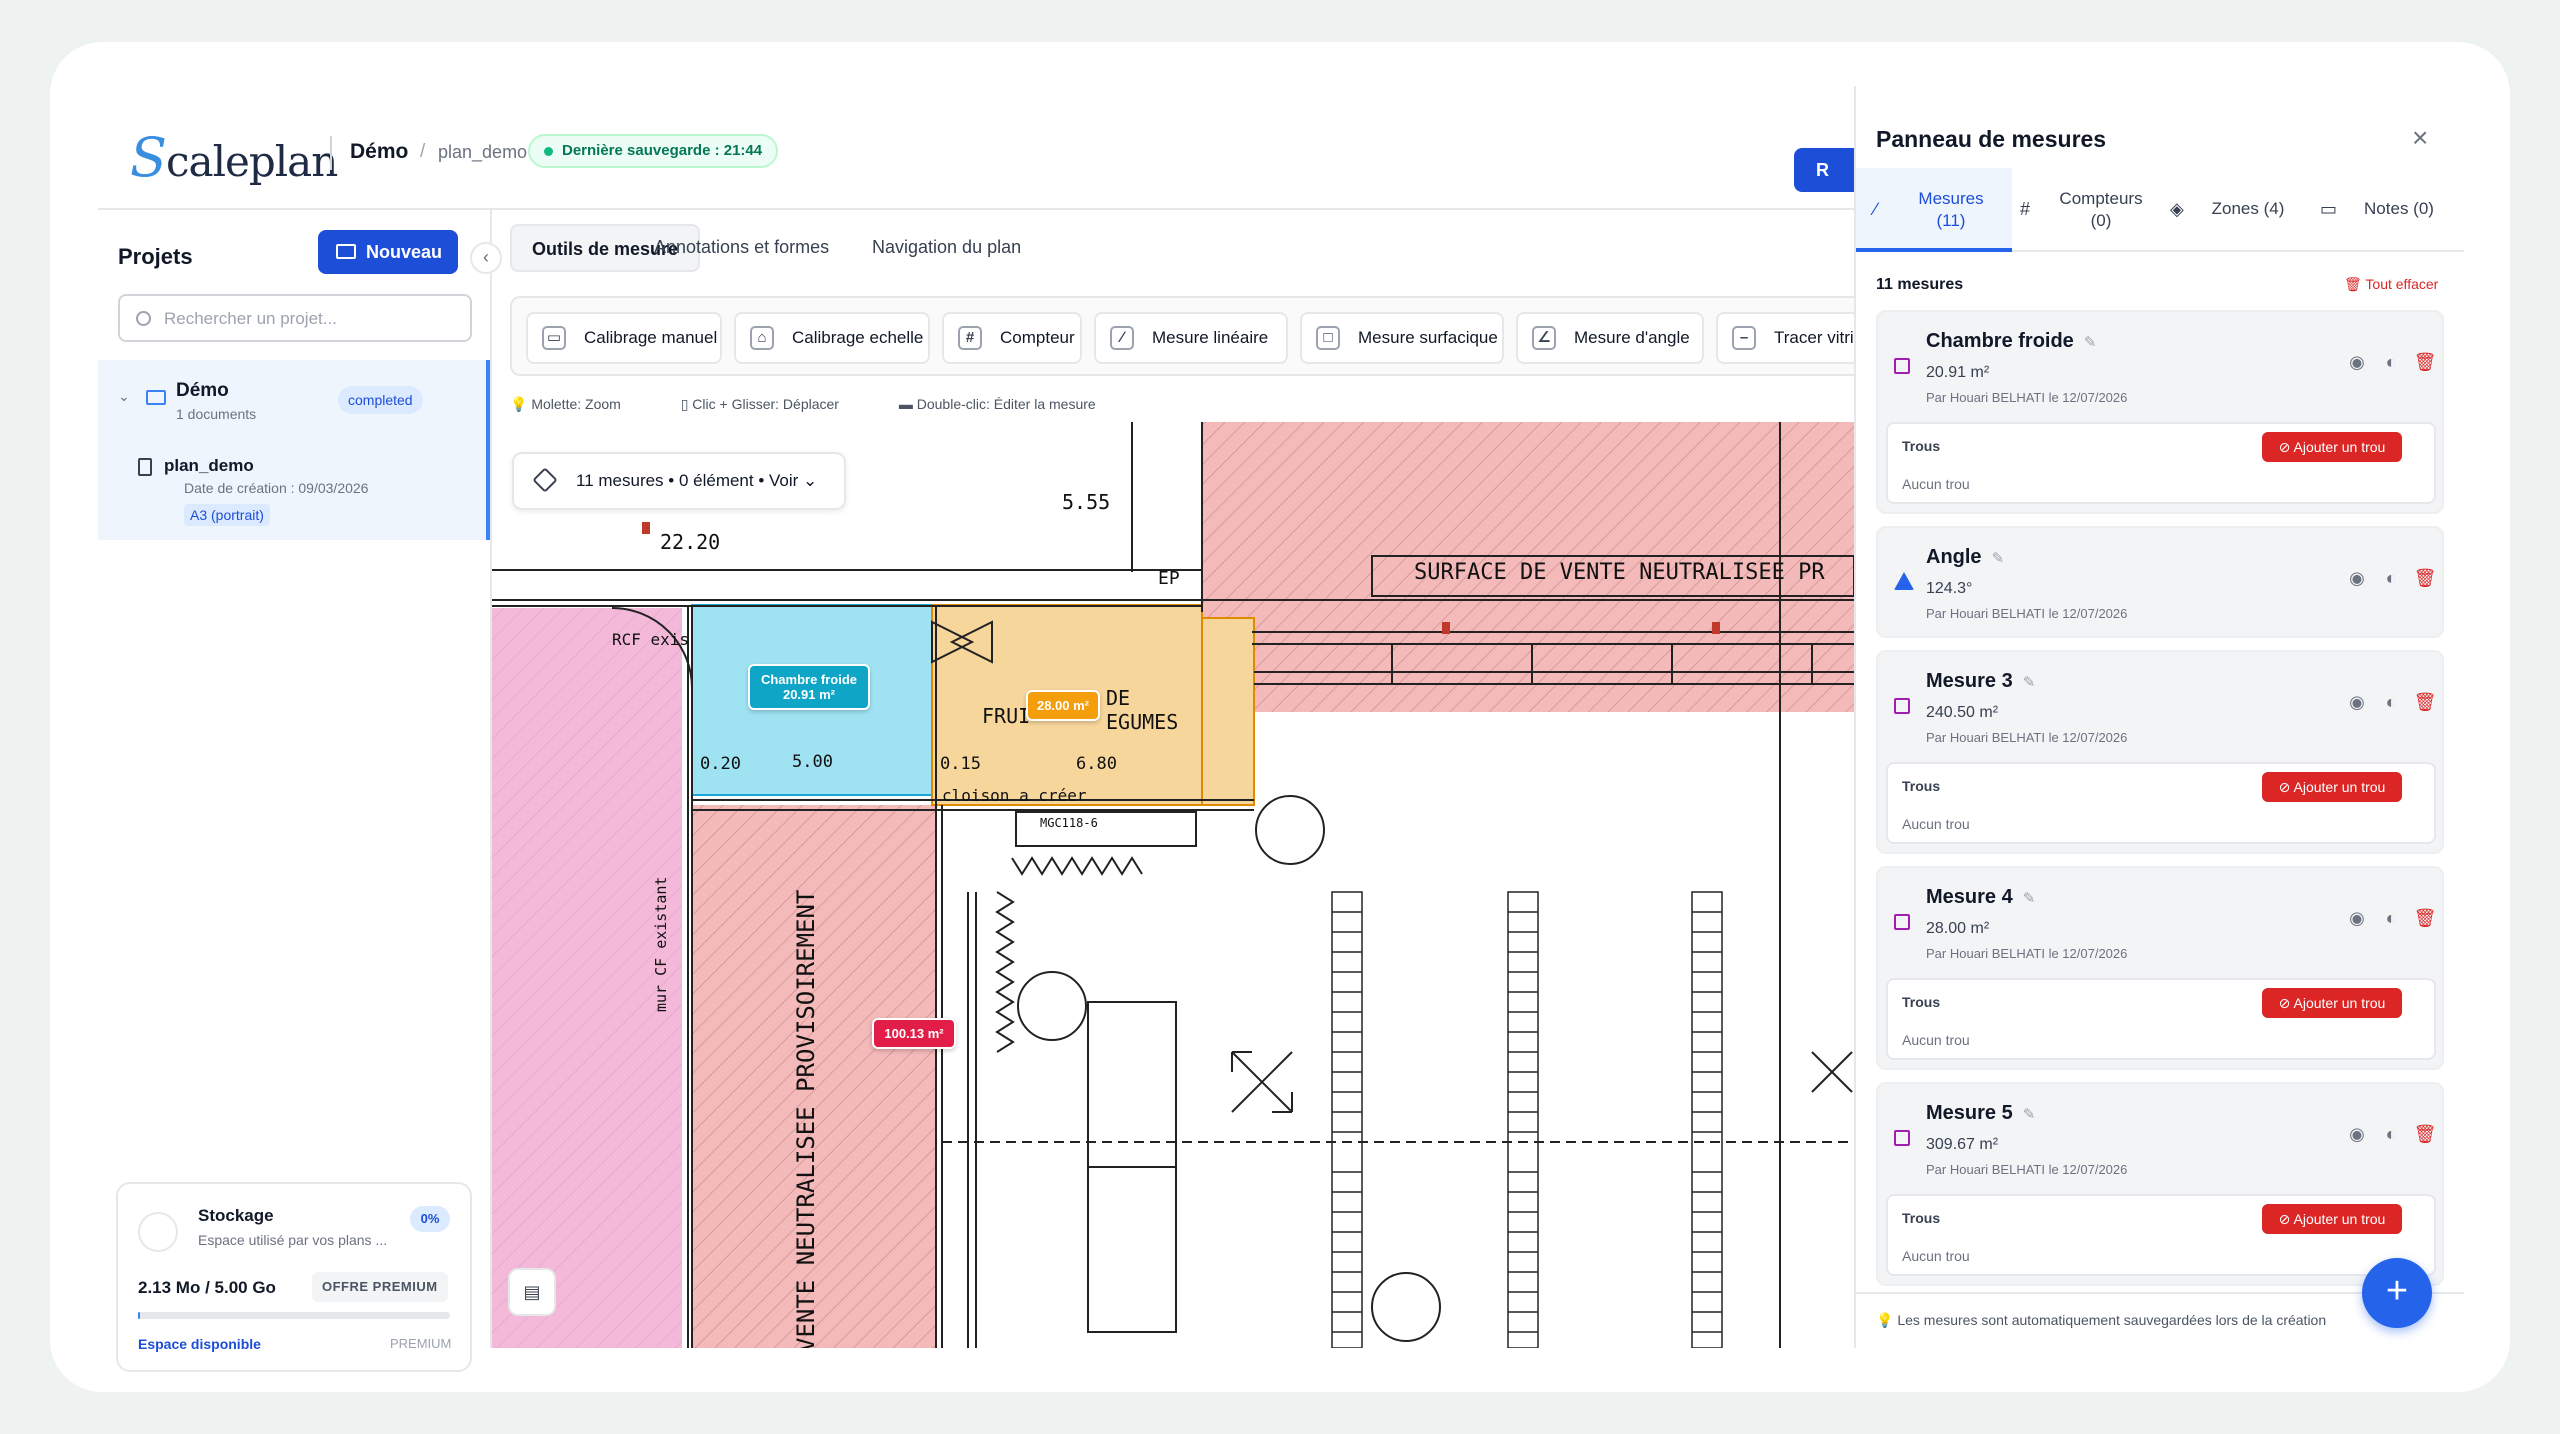  What do you see at coordinates (548, 151) in the screenshot?
I see `status-dot-icon` at bounding box center [548, 151].